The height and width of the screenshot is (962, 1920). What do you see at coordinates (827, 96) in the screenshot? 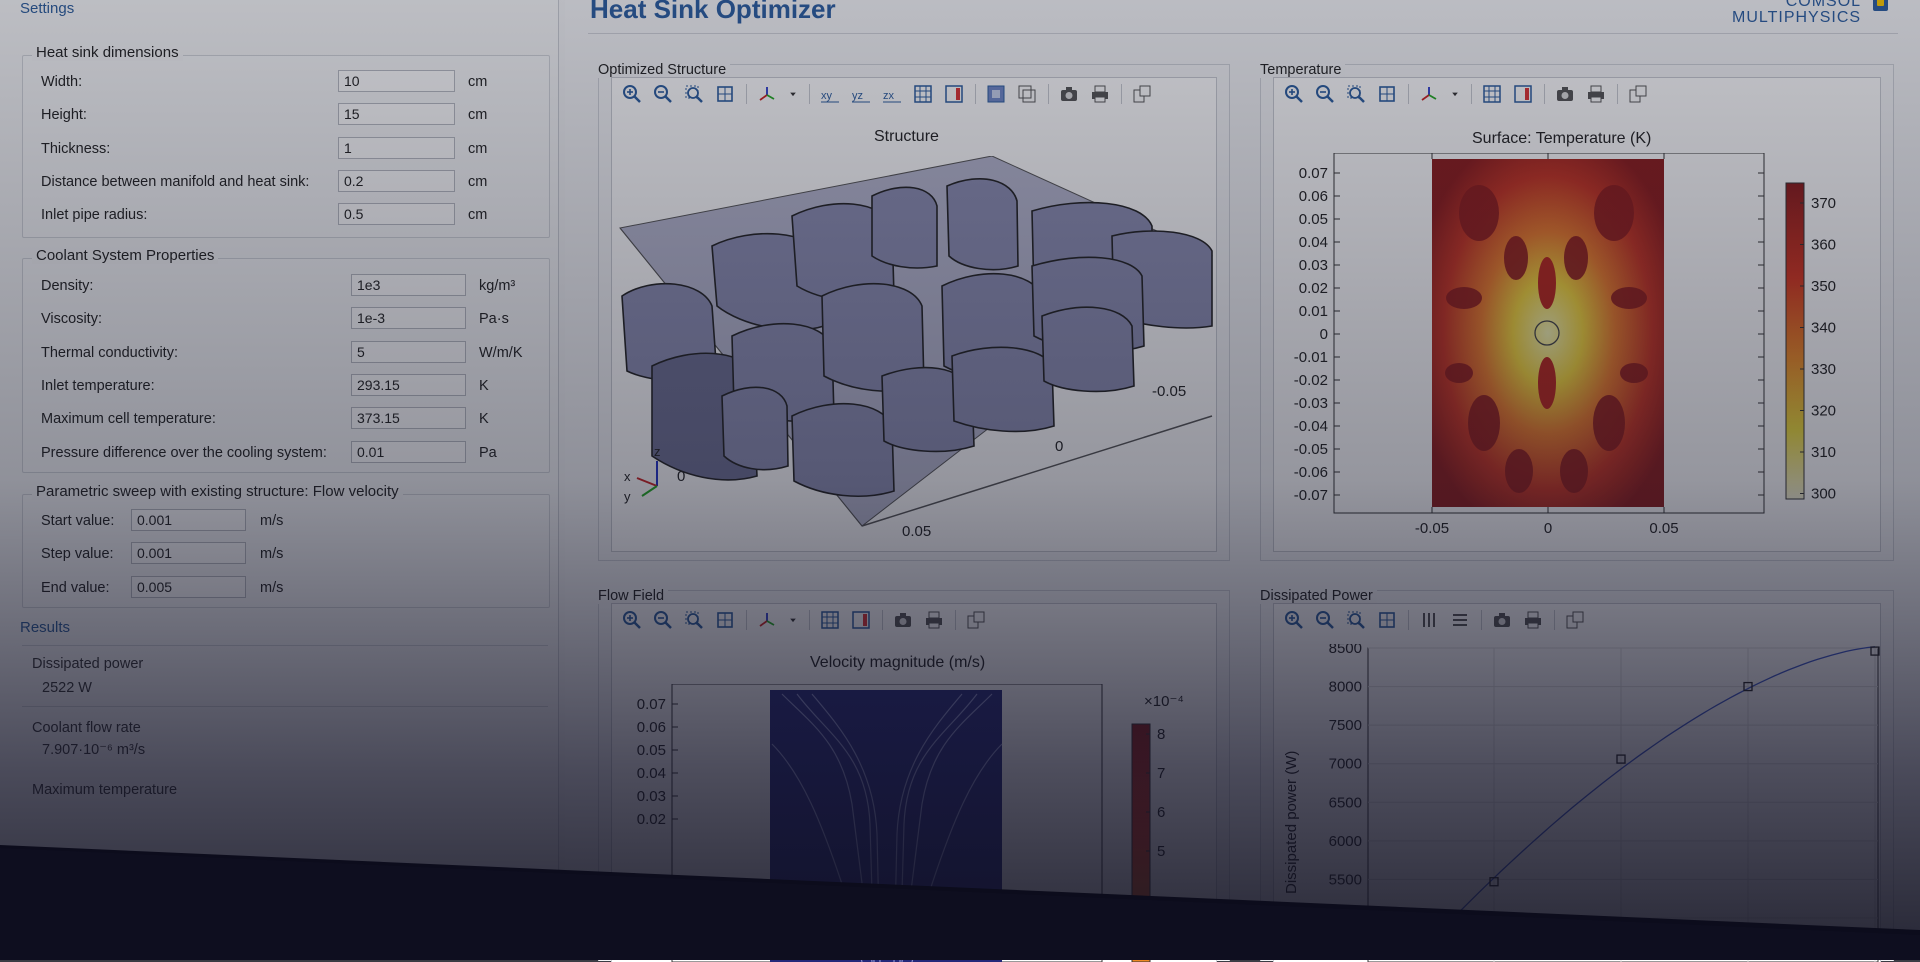
I see `svg-text: xy` at bounding box center [827, 96].